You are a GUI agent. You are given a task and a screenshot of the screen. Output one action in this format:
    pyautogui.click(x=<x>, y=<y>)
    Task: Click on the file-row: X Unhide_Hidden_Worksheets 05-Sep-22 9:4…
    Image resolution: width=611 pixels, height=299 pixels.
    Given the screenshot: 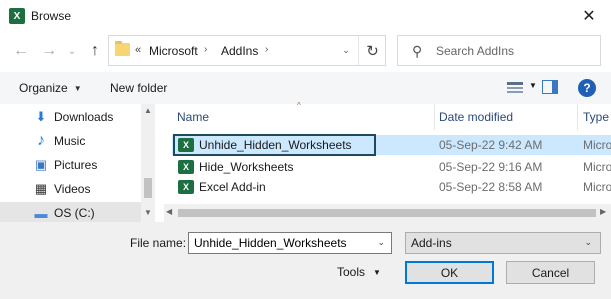 What is the action you would take?
    pyautogui.click(x=391, y=145)
    